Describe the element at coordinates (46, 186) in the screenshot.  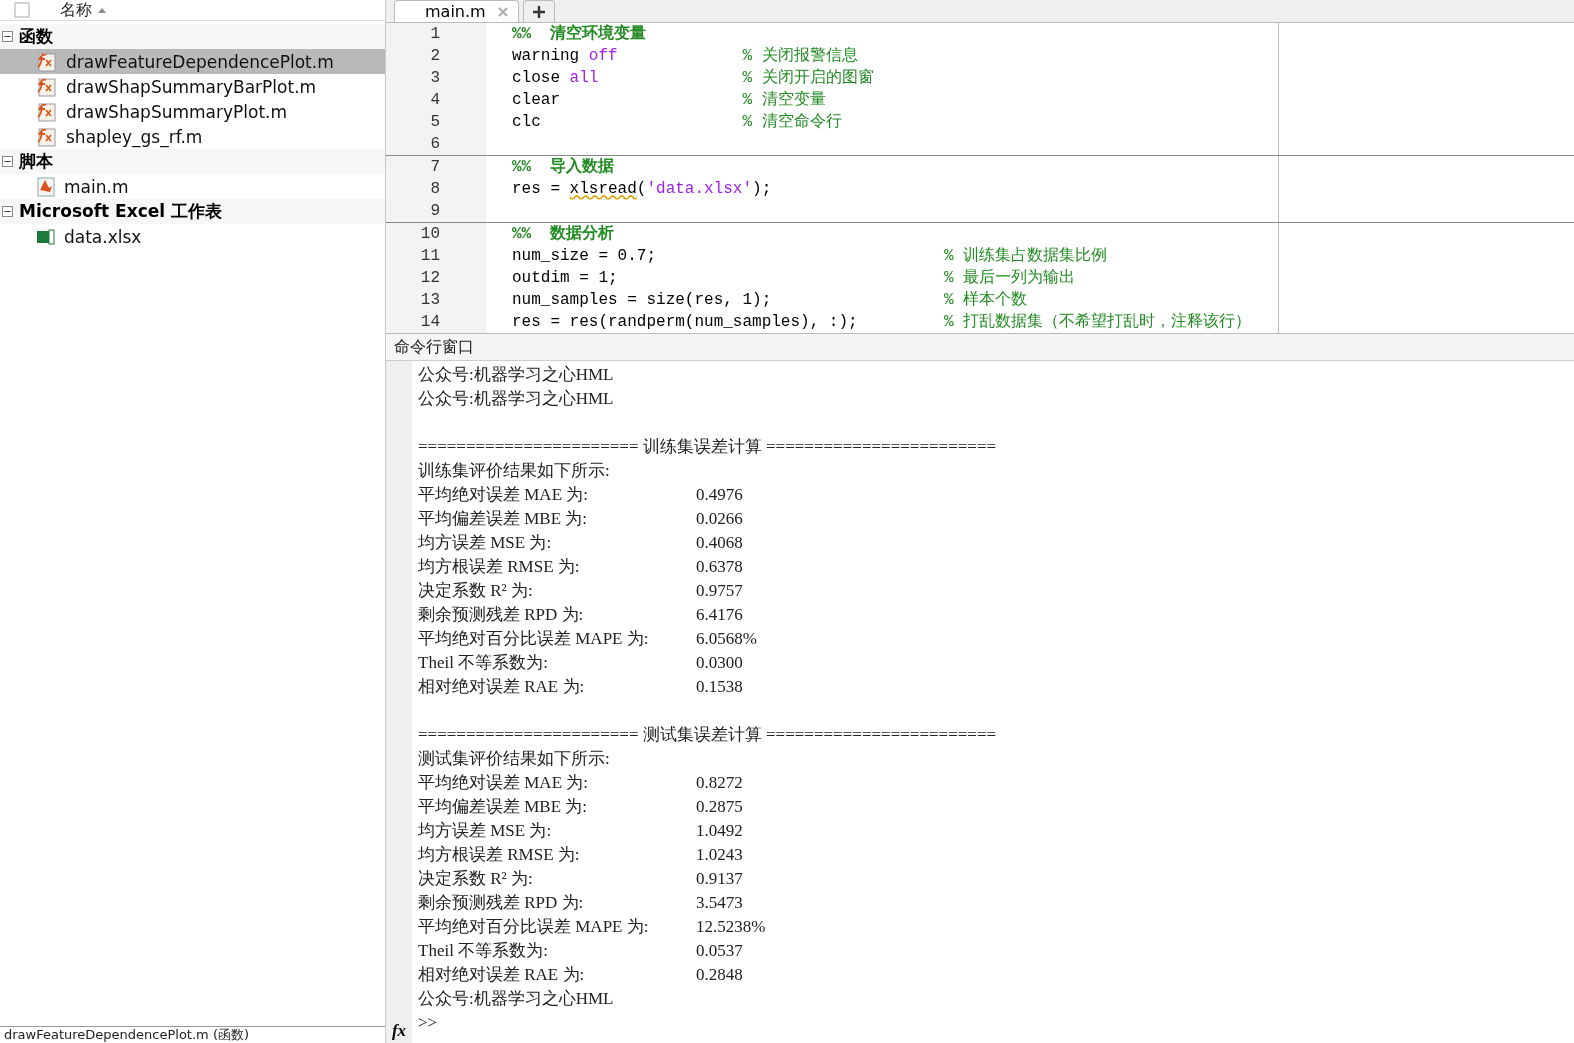
I see `script-file-icon` at that location.